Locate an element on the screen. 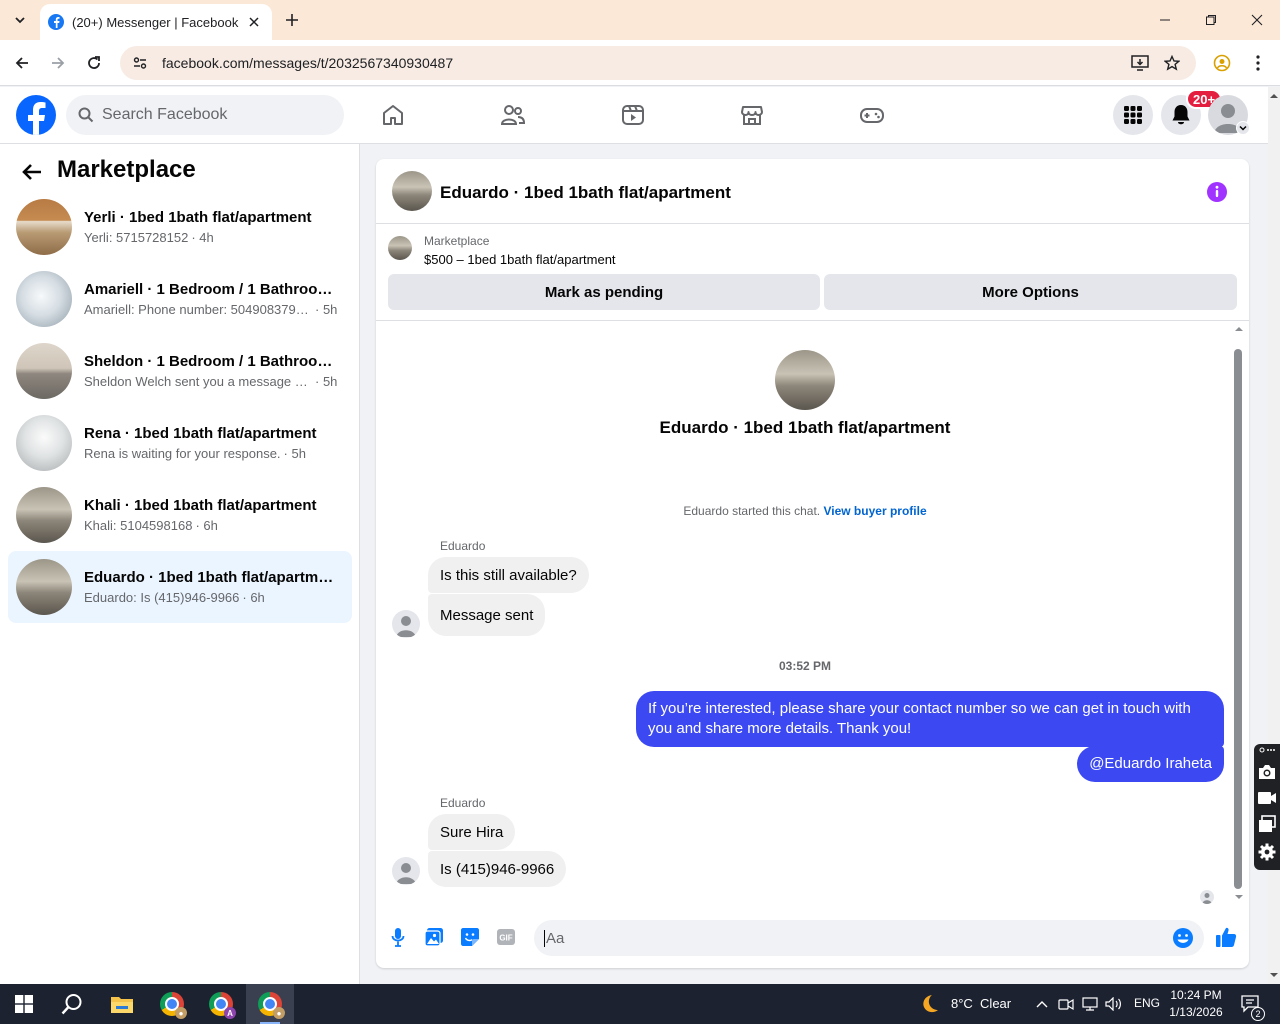 The height and width of the screenshot is (1024, 1280). weather-text: 8°C Clear is located at coordinates (981, 1003).